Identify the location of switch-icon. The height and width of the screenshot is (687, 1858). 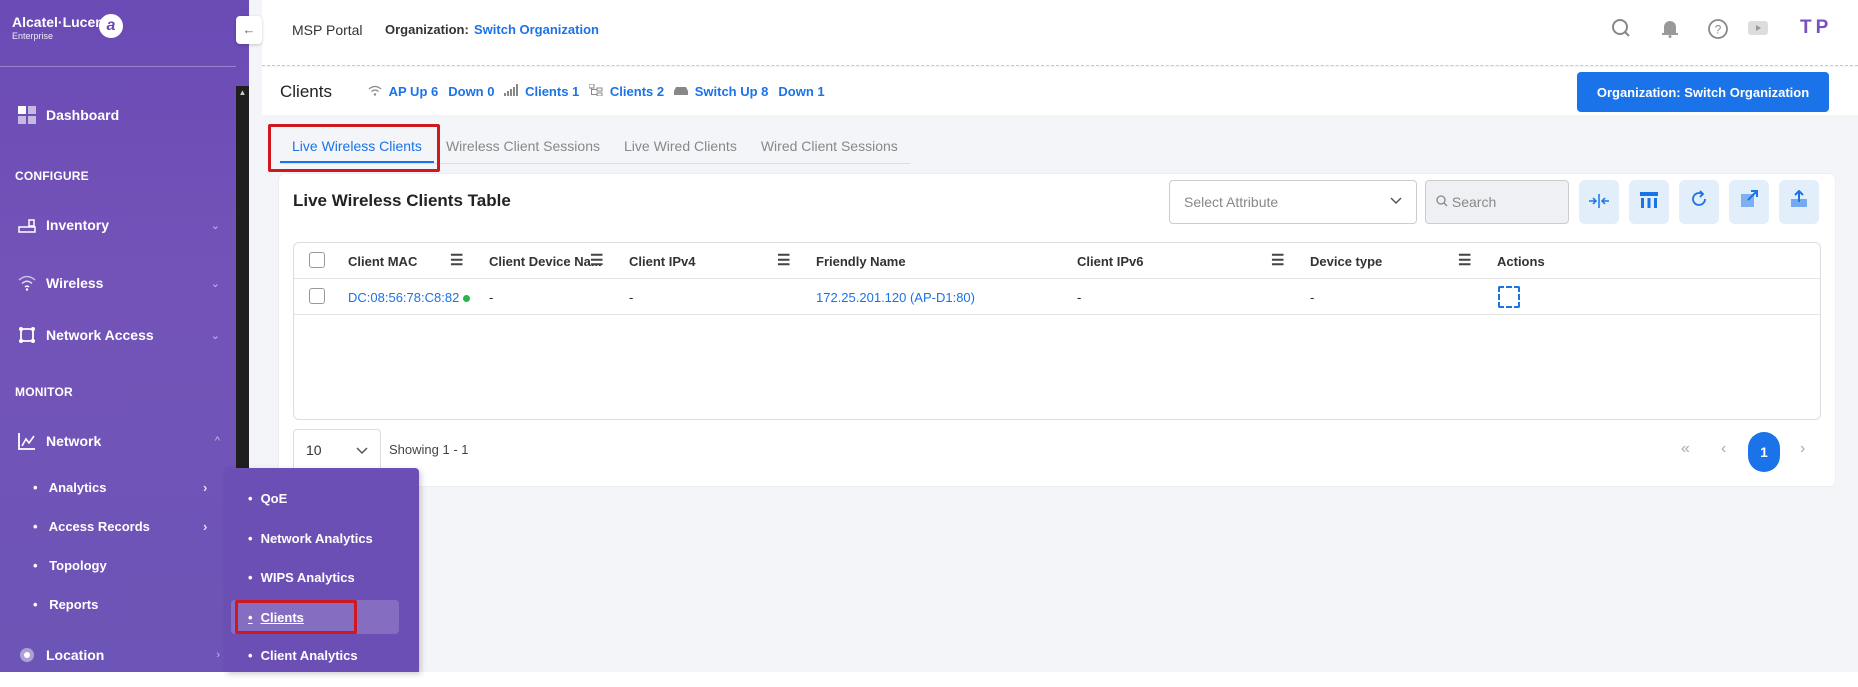
(683, 91).